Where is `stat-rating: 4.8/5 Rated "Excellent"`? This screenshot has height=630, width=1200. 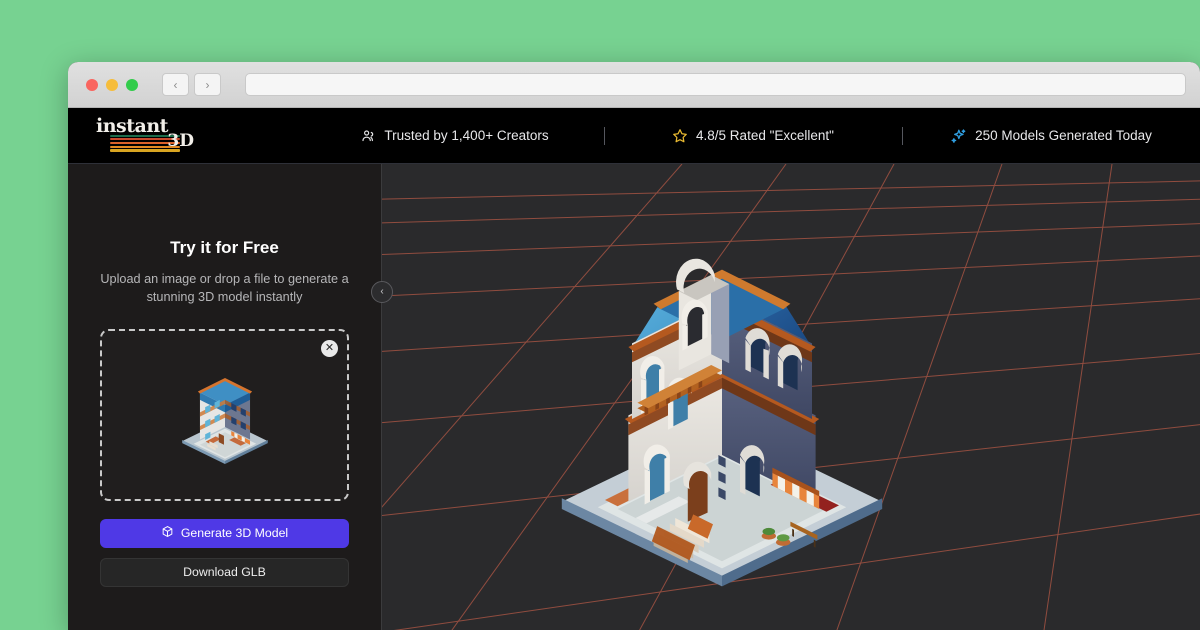
stat-rating: 4.8/5 Rated "Excellent" is located at coordinates (753, 136).